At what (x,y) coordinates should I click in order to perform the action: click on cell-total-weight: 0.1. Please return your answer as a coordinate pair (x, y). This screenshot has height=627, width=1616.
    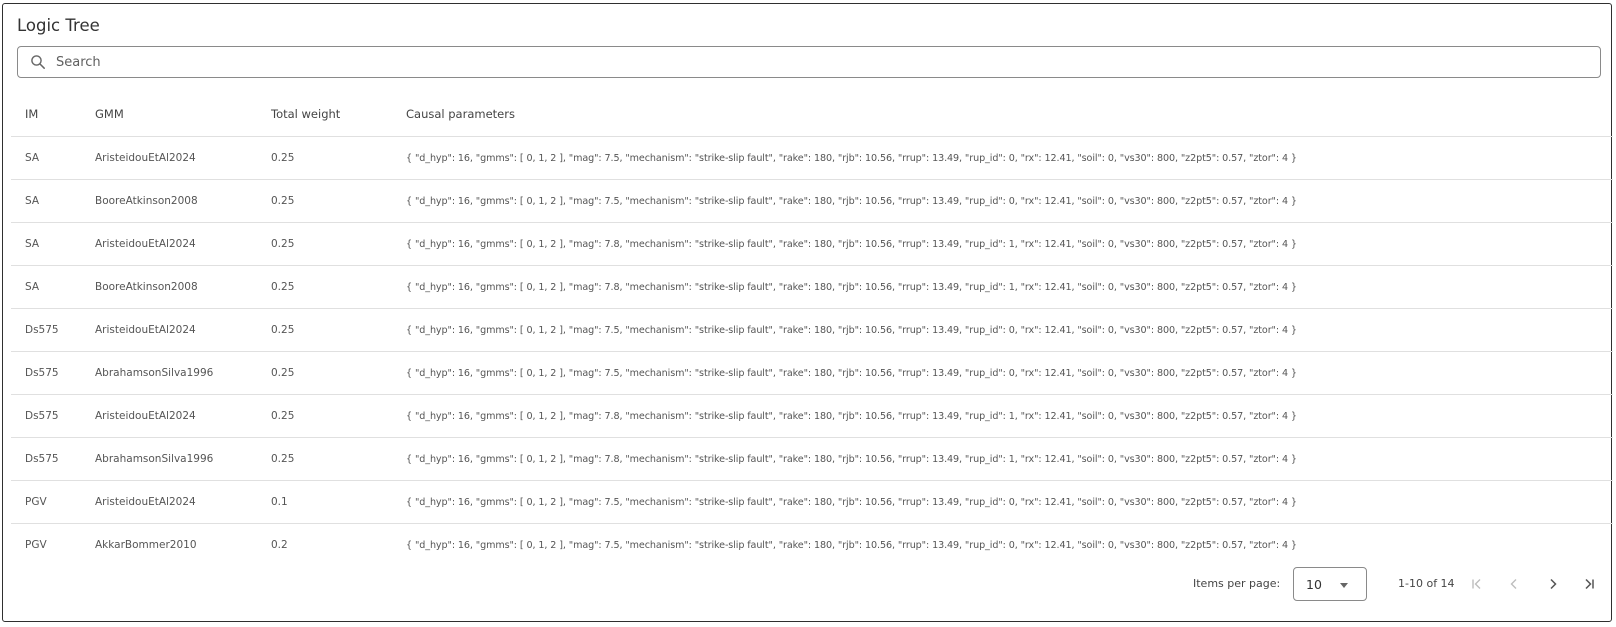
    Looking at the image, I should click on (324, 502).